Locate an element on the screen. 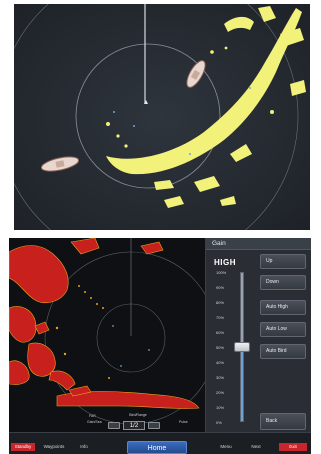 Image resolution: width=321 pixels, height=454 pixels. nav-info-button: Info is located at coordinates (84, 447).